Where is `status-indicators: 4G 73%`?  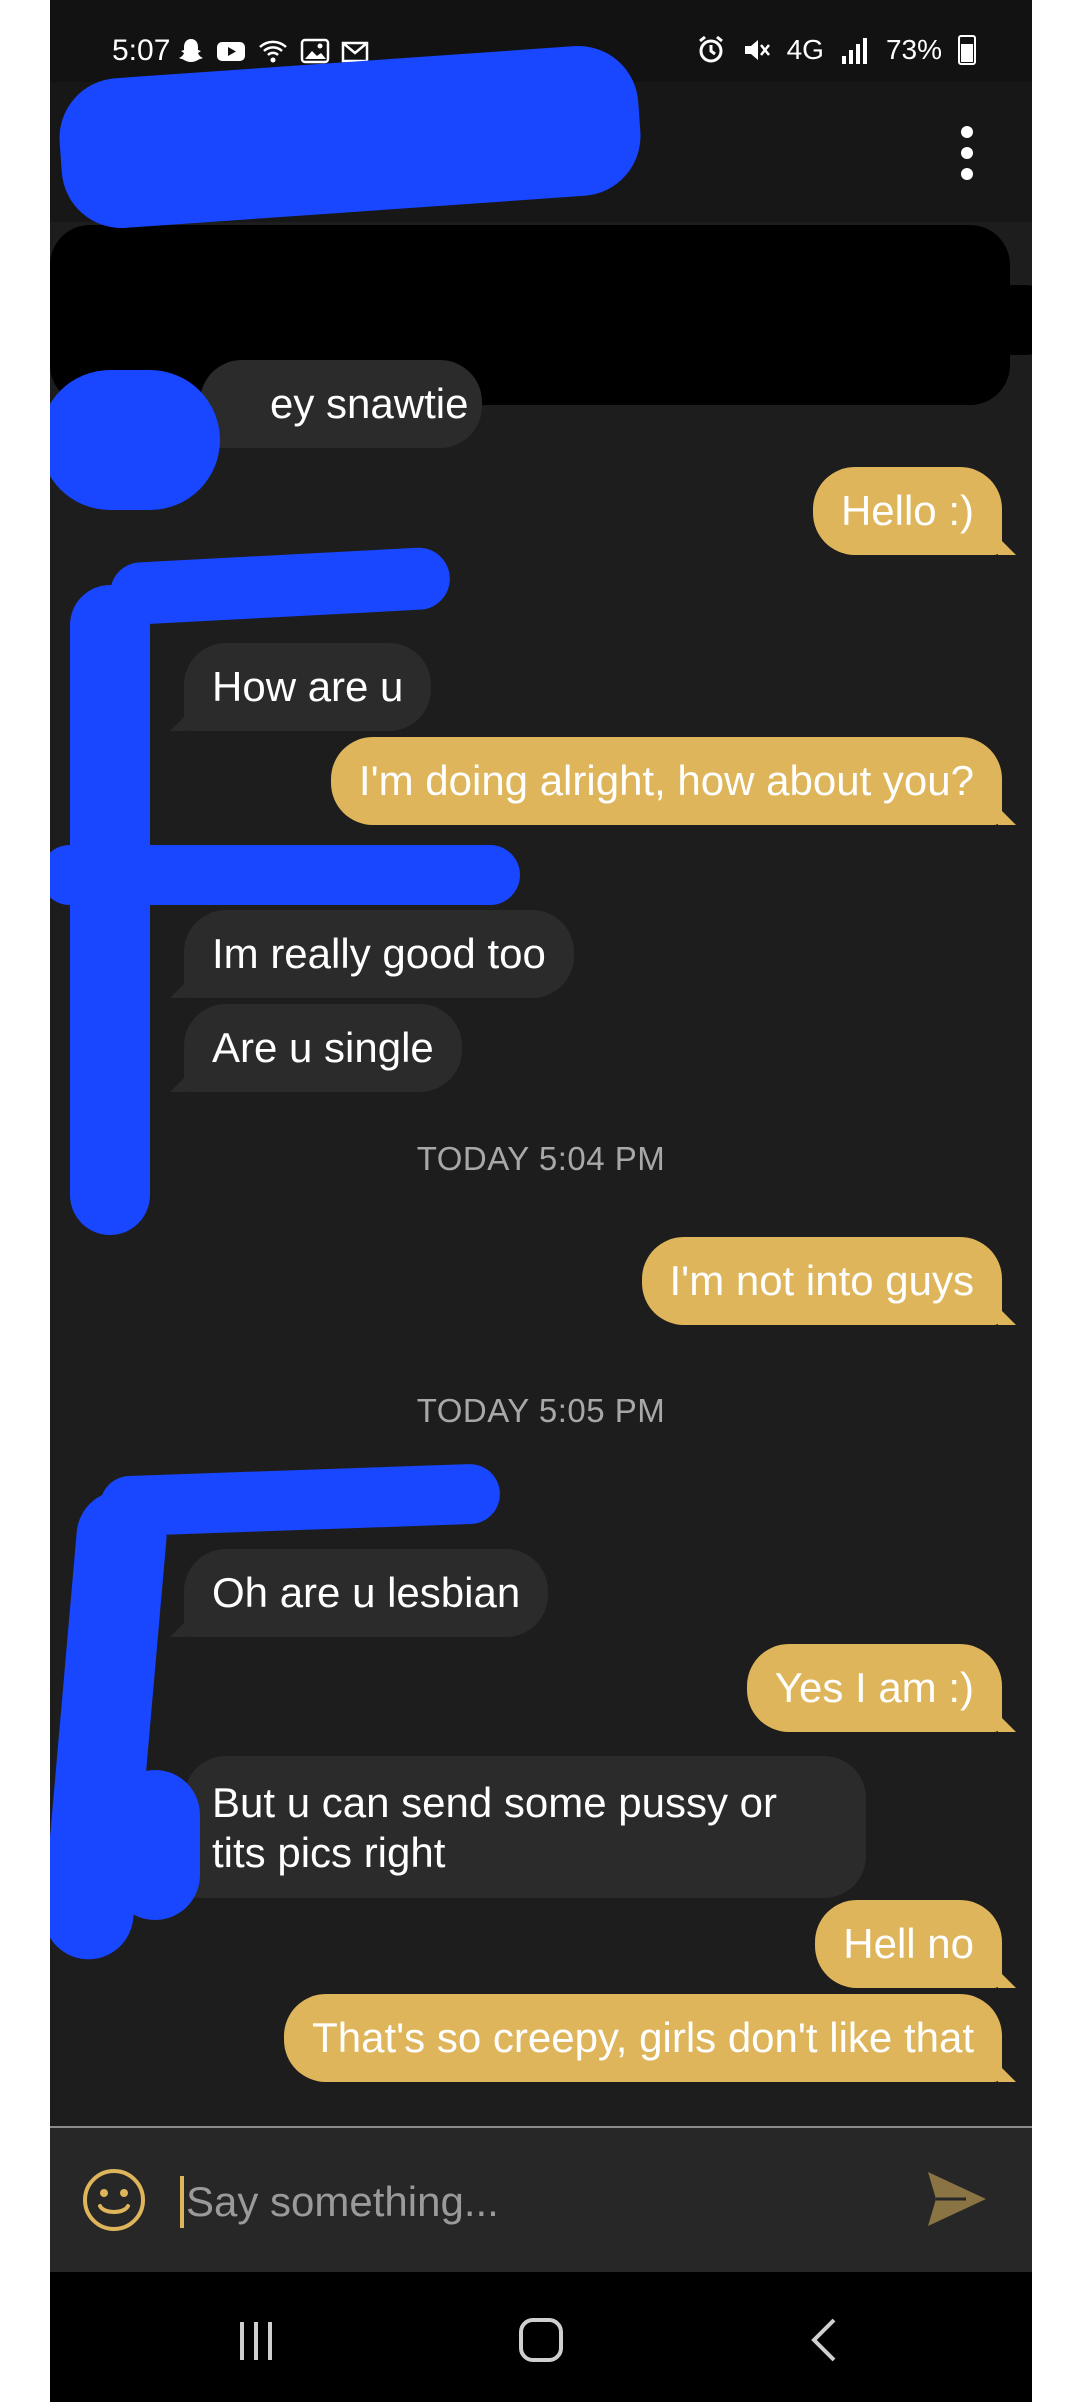 status-indicators: 4G 73% is located at coordinates (836, 50).